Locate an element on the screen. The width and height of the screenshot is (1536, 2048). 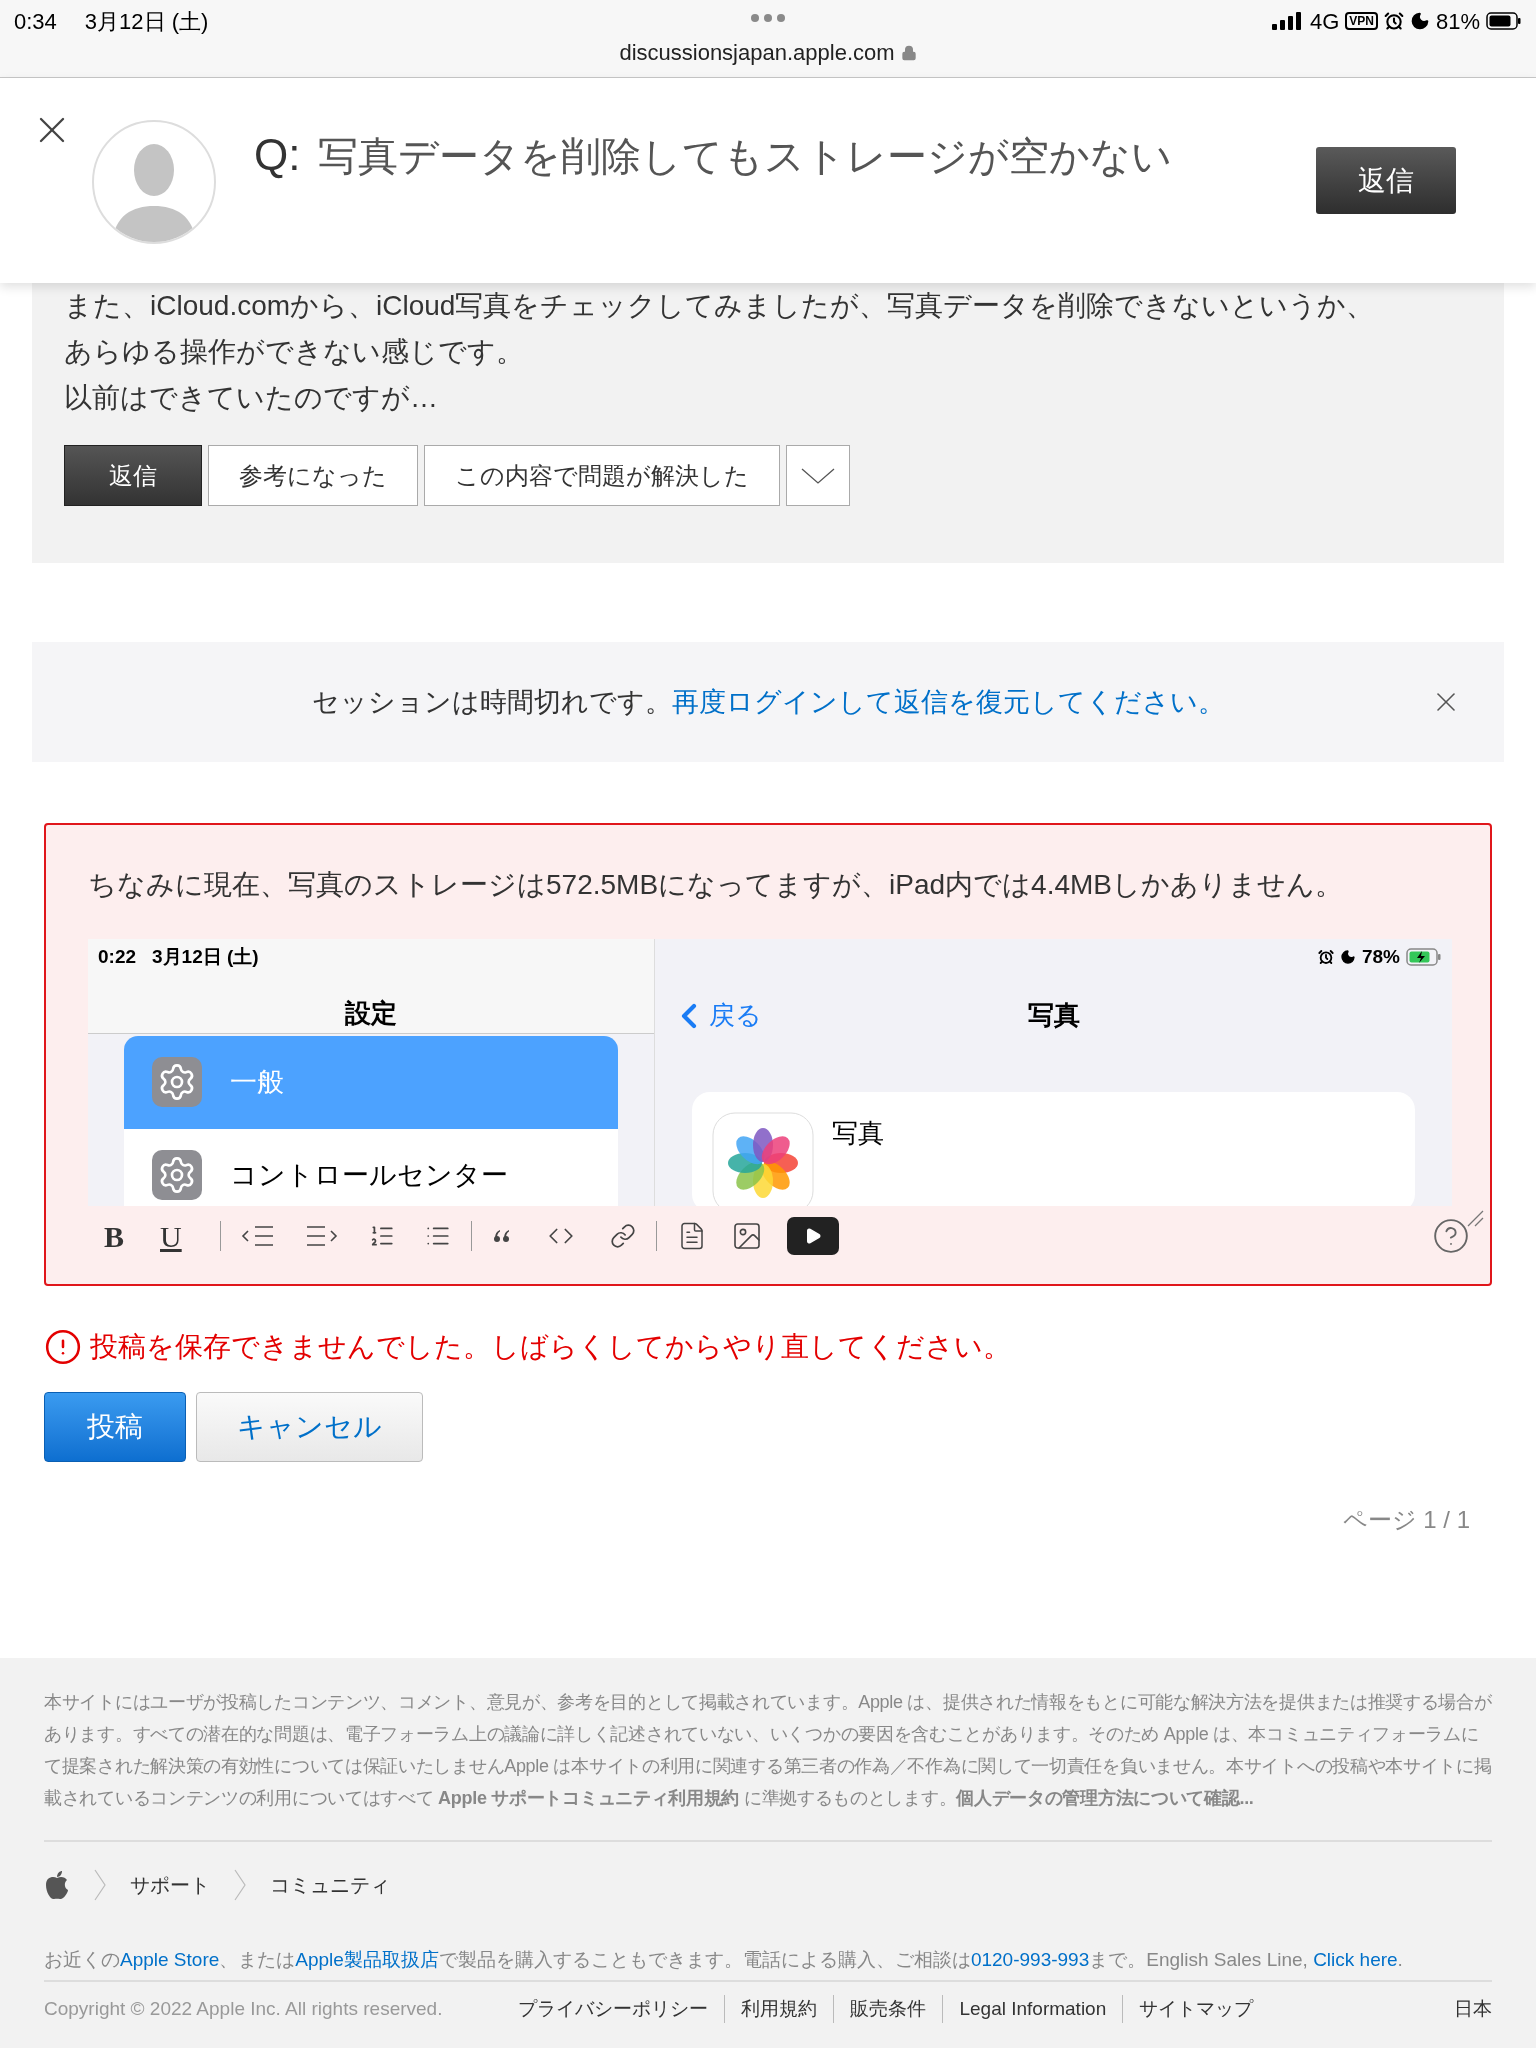
quote-icon is located at coordinates (501, 1236).